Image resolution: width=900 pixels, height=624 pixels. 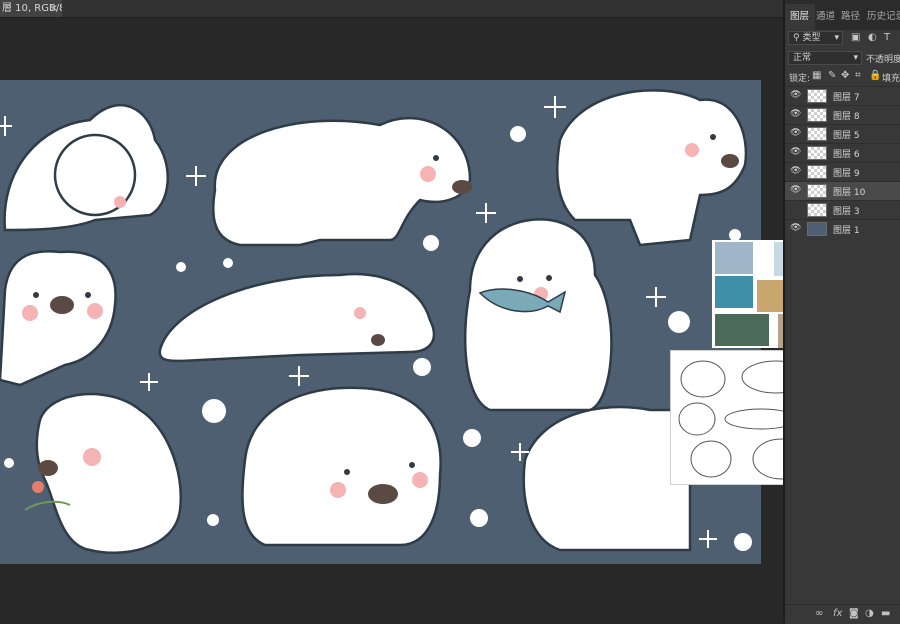 What do you see at coordinates (858, 75) in the screenshot?
I see `lock-artboard-icon: ⌗` at bounding box center [858, 75].